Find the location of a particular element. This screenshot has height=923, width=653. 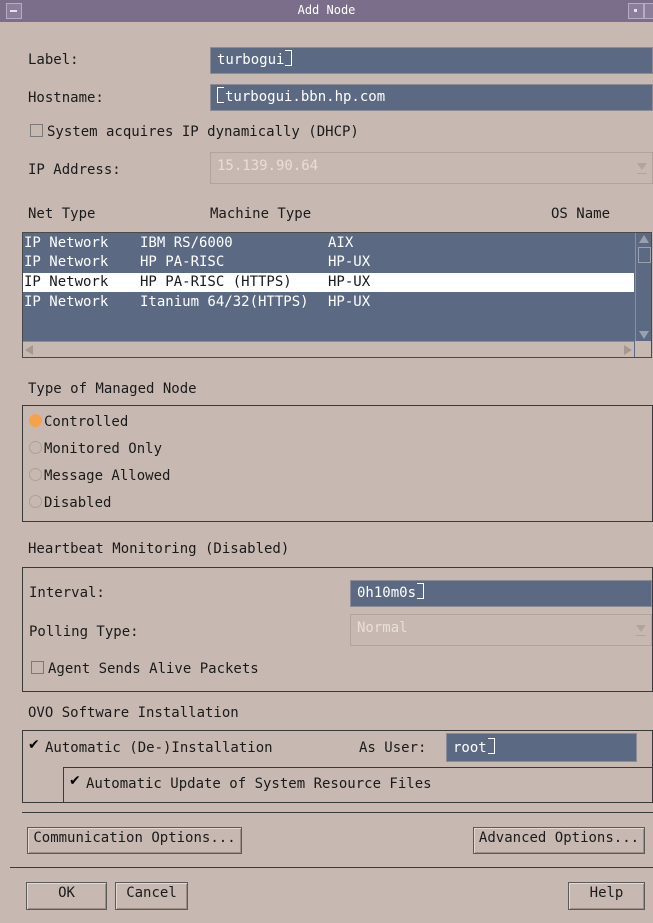

hostname-input-value: turbogui.bbn.hp.com is located at coordinates (305, 97).